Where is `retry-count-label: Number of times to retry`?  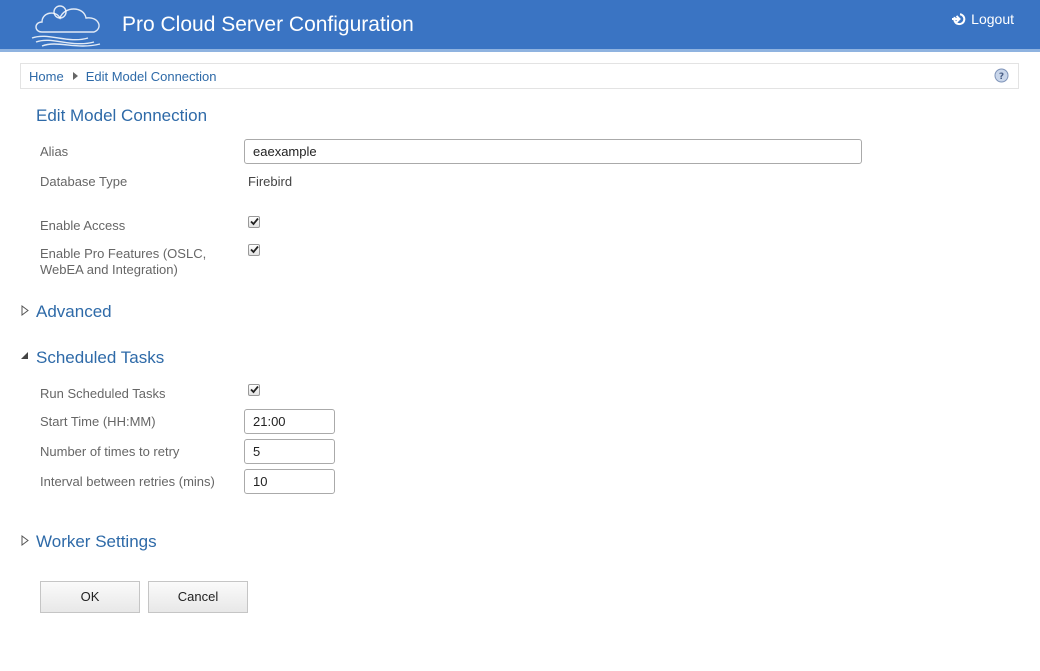
retry-count-label: Number of times to retry is located at coordinates (110, 451).